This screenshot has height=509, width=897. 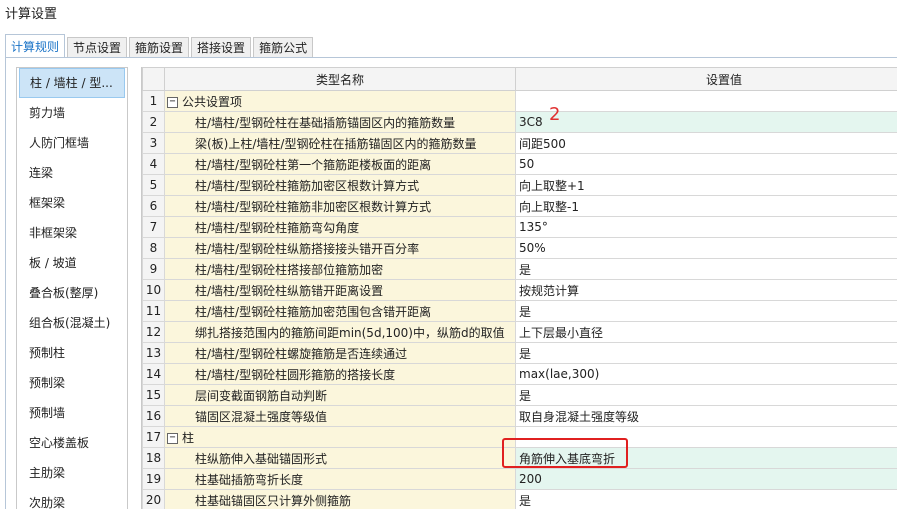 What do you see at coordinates (706, 290) in the screenshot?
I see `setting-value-cell: 按规范计算` at bounding box center [706, 290].